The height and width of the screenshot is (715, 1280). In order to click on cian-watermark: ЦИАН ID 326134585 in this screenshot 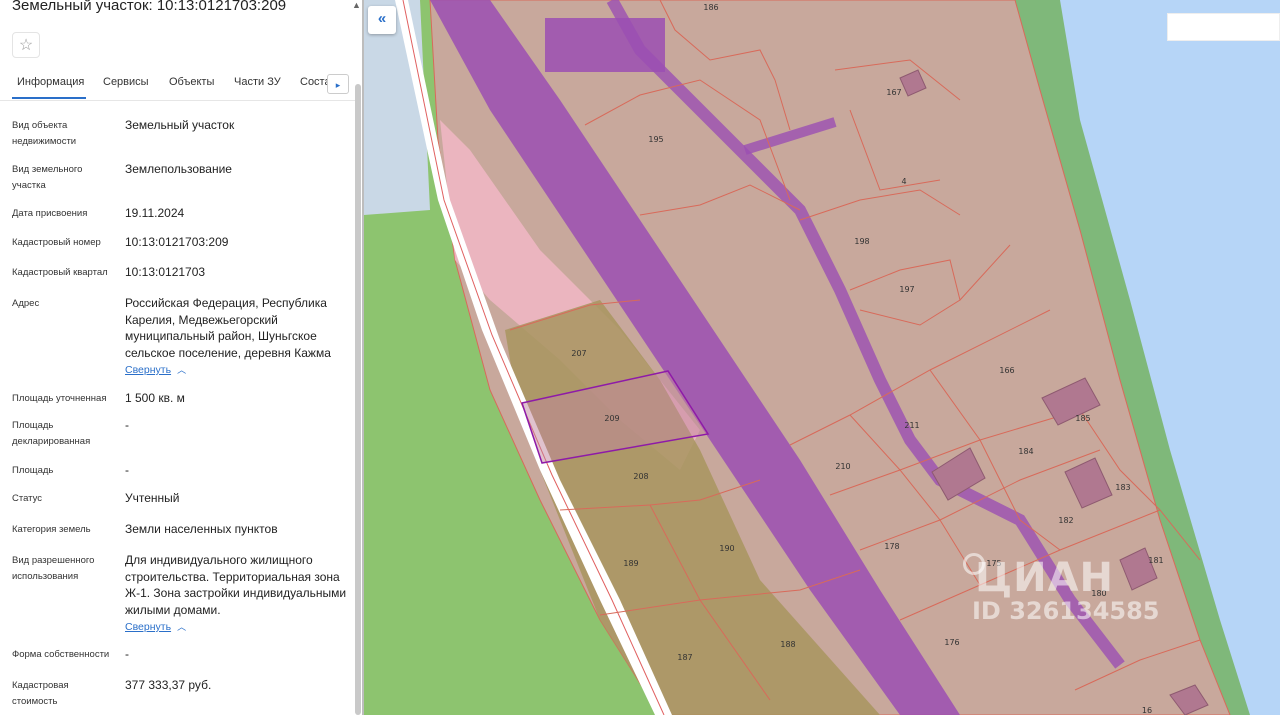, I will do `click(1047, 589)`.